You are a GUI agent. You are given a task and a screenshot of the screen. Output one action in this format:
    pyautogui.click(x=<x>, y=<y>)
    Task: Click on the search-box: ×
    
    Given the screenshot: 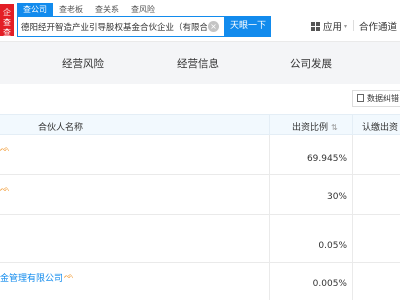 What is the action you would take?
    pyautogui.click(x=121, y=26)
    